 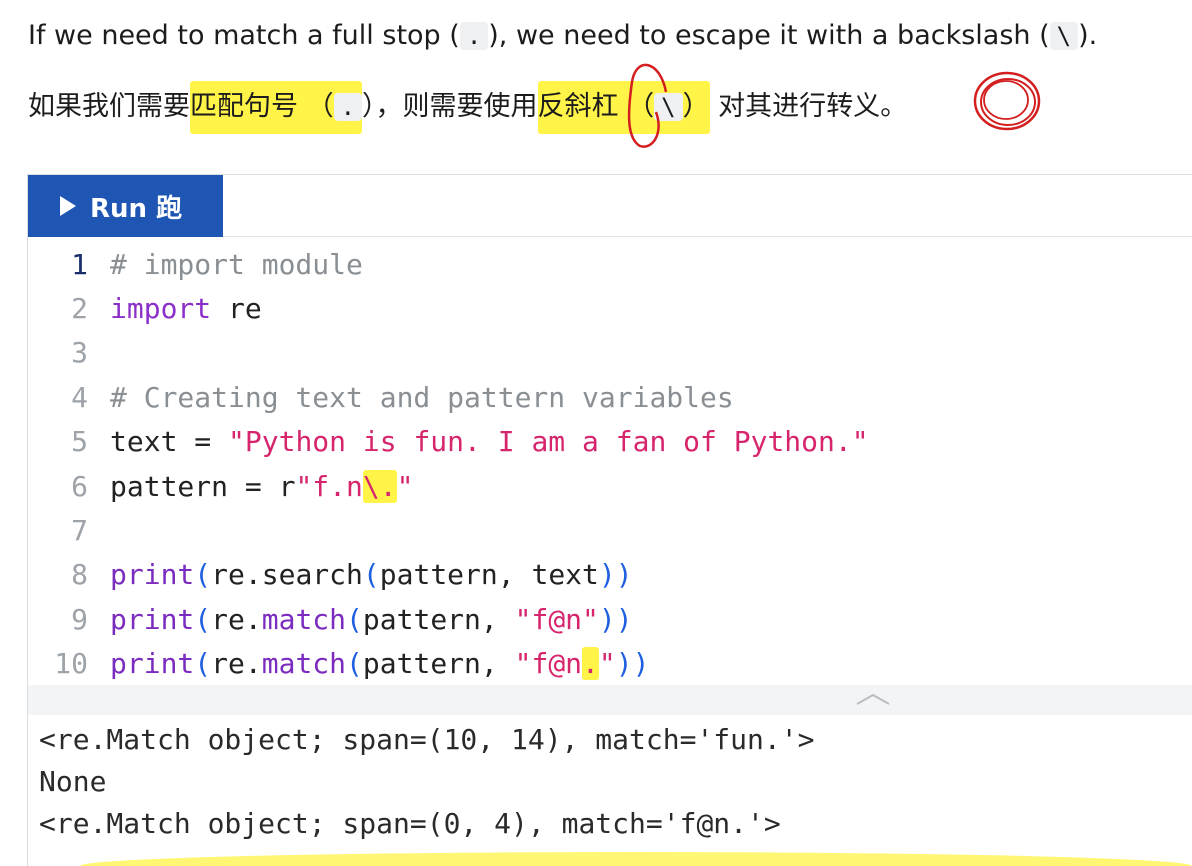 What do you see at coordinates (109, 106) in the screenshot?
I see `intro-zh-text-1: 如果我们需要` at bounding box center [109, 106].